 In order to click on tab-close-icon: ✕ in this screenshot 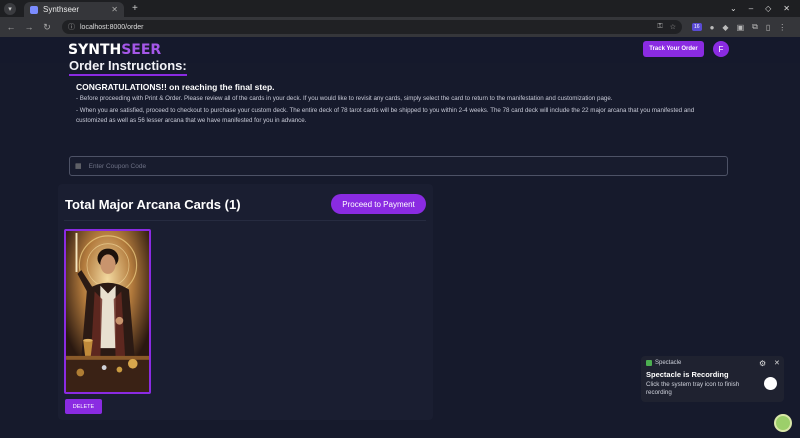, I will do `click(114, 9)`.